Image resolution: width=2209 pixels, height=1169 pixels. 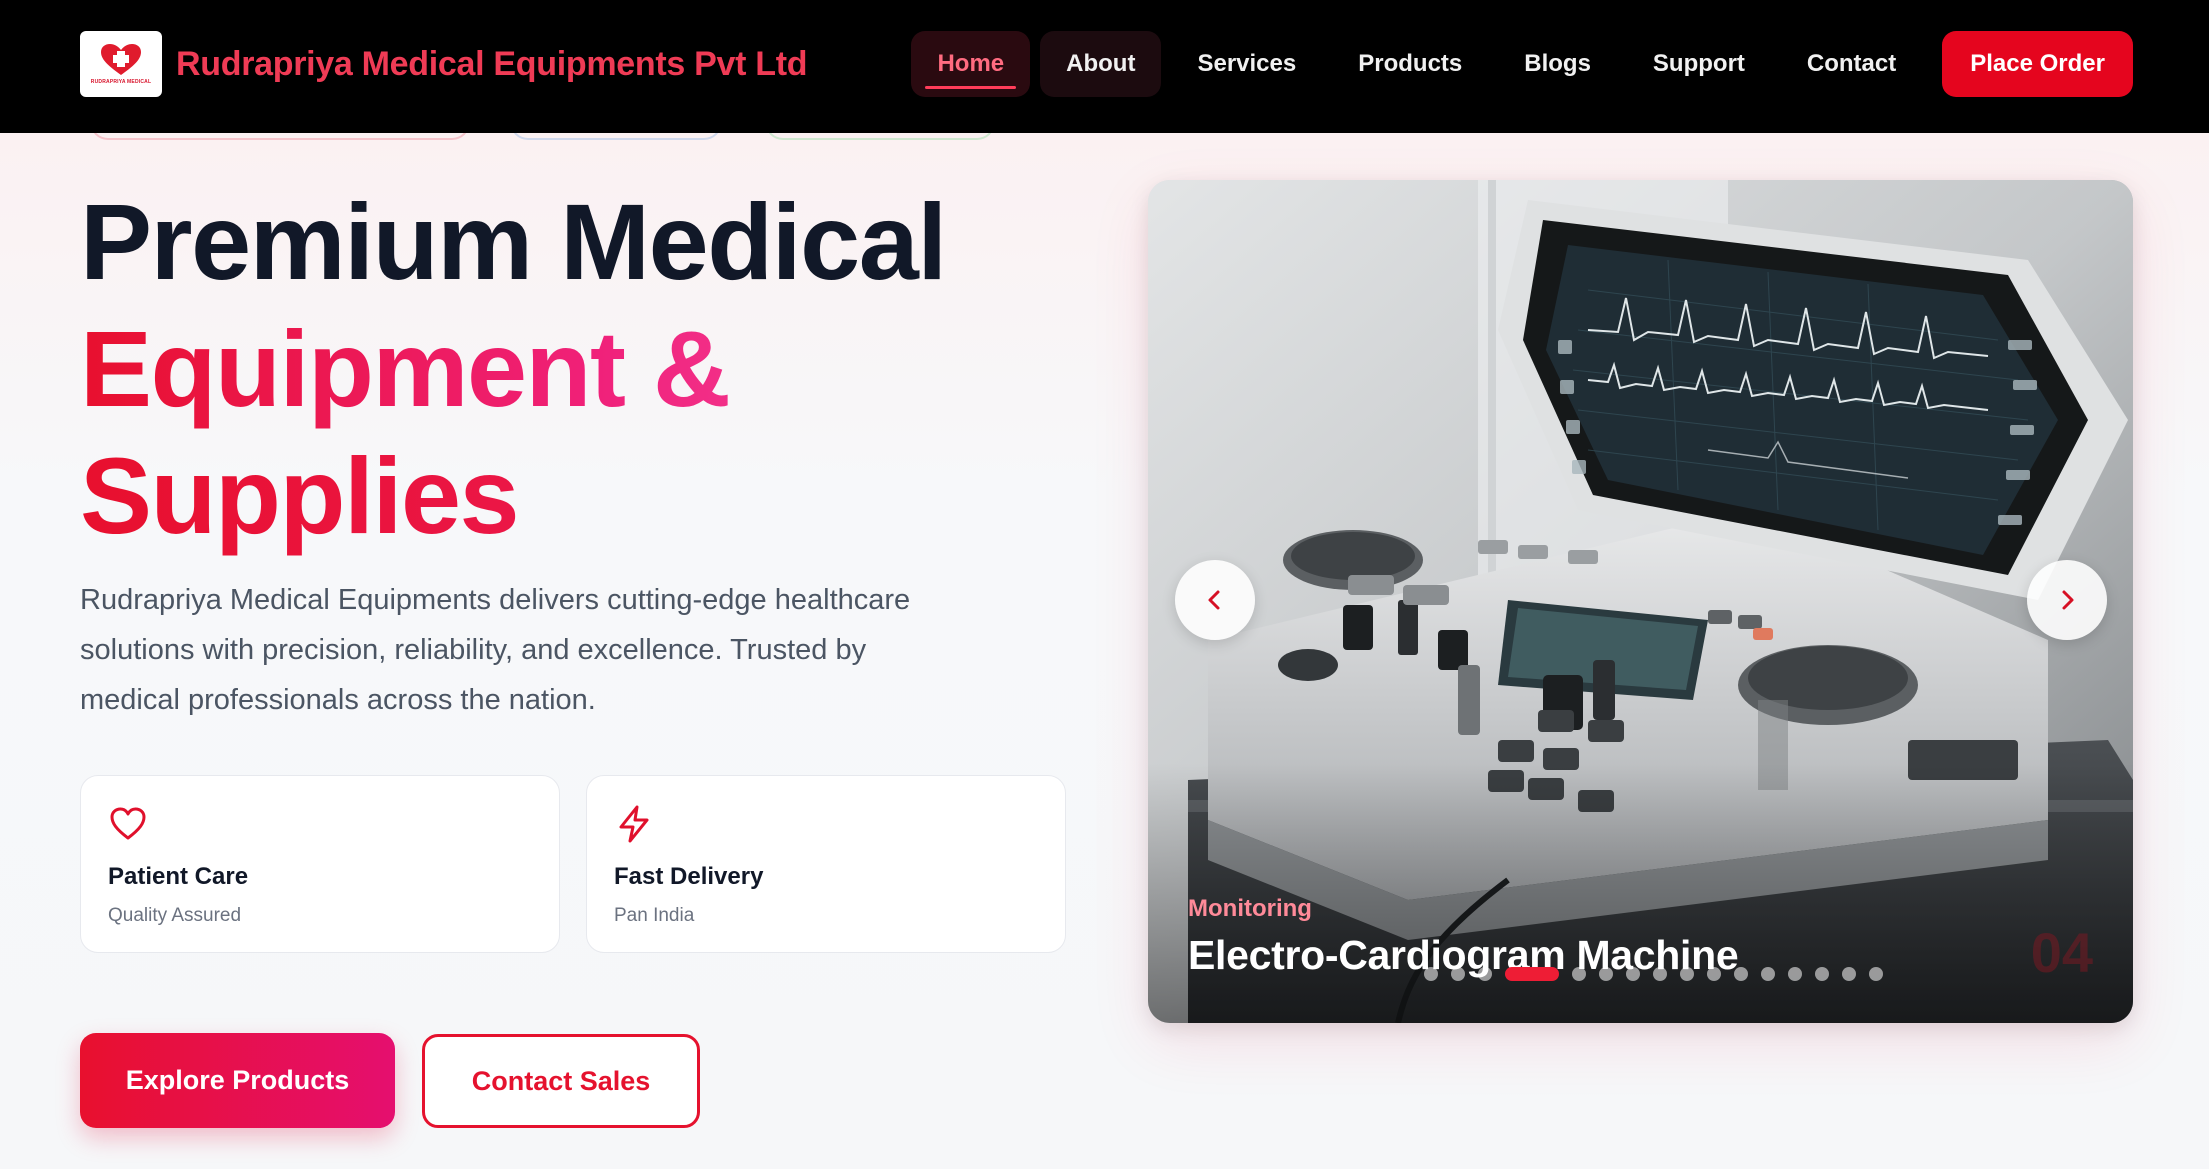 I want to click on carousel-dots, so click(x=1653, y=974).